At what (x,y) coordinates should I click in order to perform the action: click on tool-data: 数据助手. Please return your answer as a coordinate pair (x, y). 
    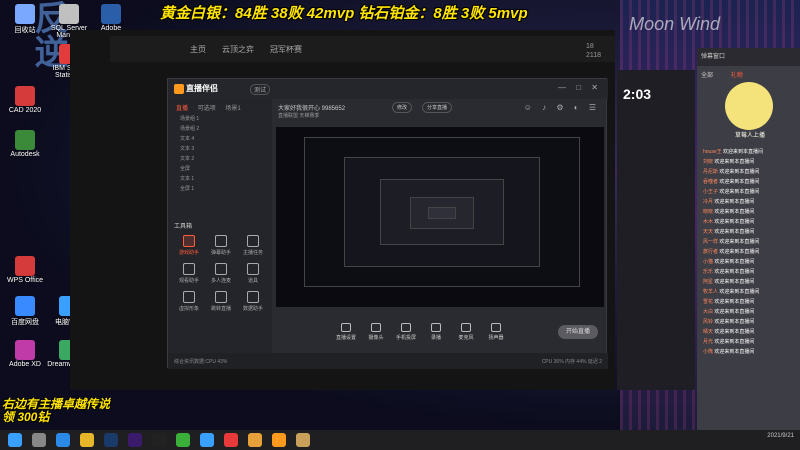
    Looking at the image, I should click on (253, 301).